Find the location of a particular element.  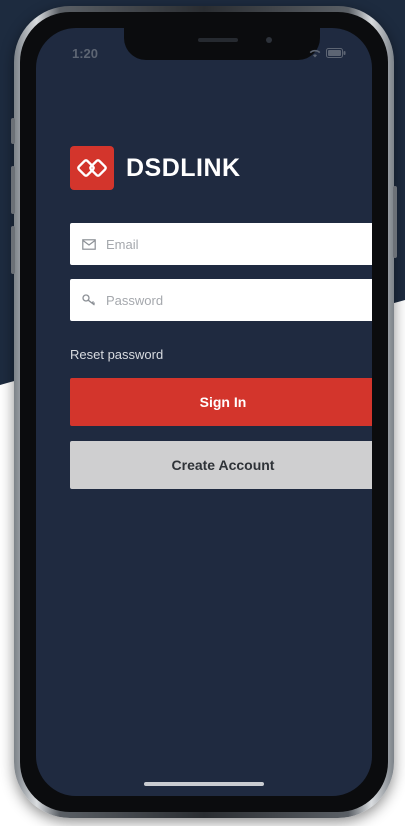

brand-logo is located at coordinates (92, 168).